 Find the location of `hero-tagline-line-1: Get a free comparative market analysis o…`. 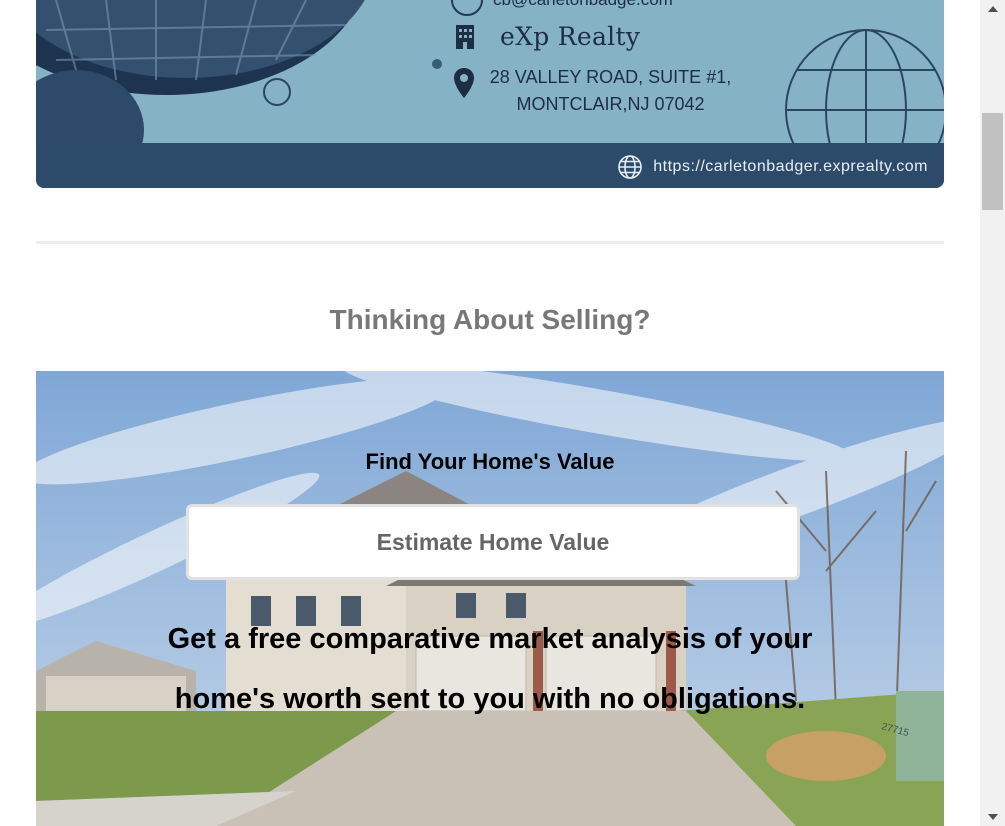

hero-tagline-line-1: Get a free comparative market analysis o… is located at coordinates (490, 639).